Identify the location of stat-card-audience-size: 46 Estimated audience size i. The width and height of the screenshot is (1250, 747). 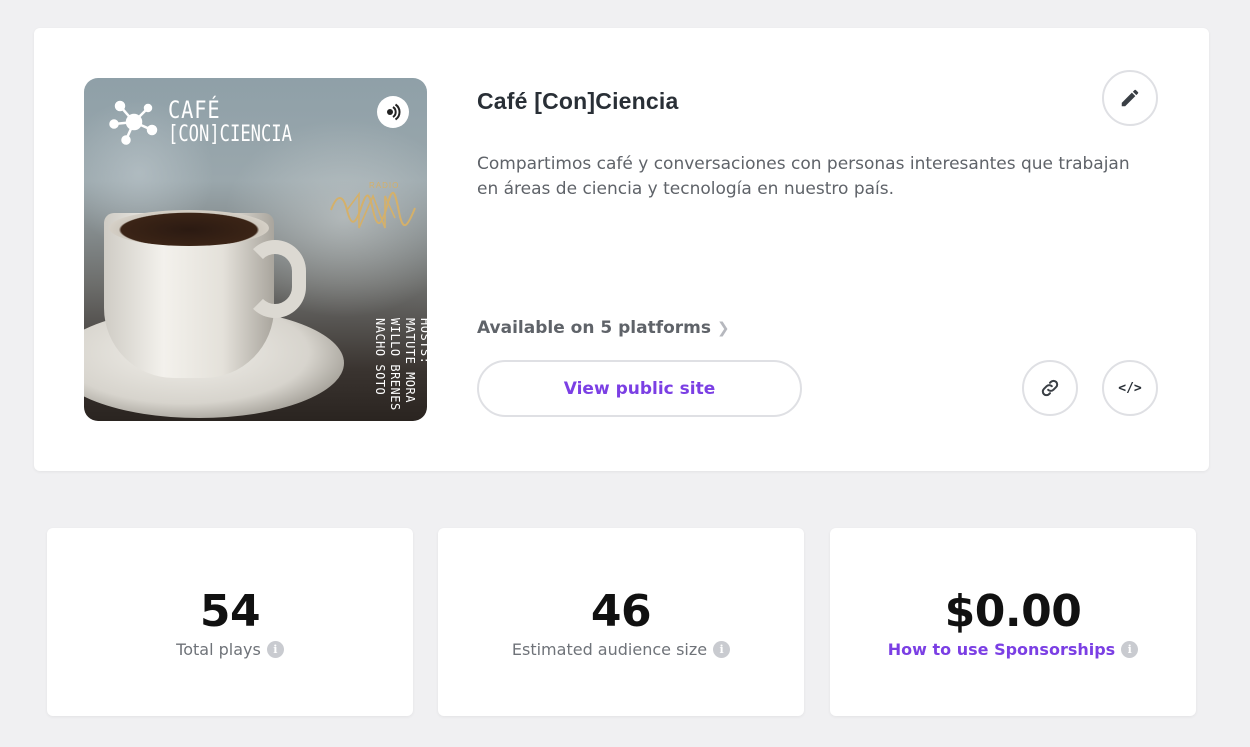
(621, 622).